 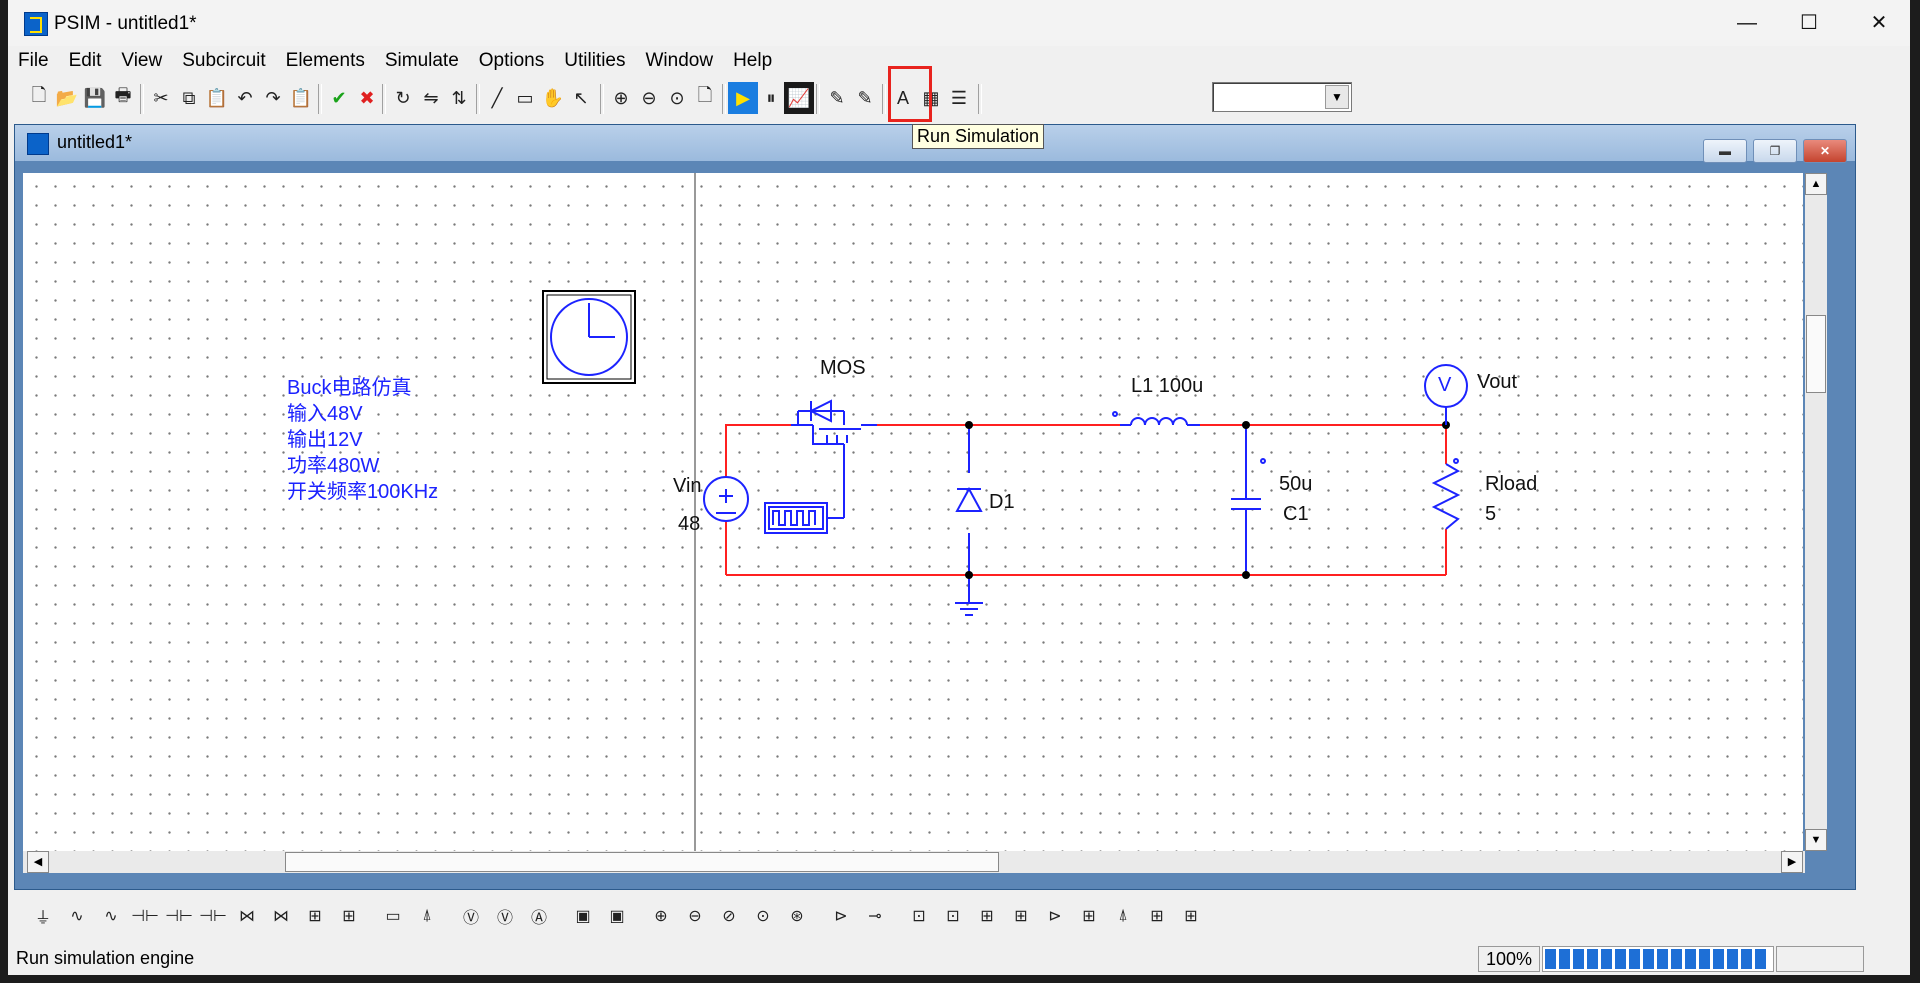 What do you see at coordinates (799, 98) in the screenshot?
I see `simview-icon: 📈` at bounding box center [799, 98].